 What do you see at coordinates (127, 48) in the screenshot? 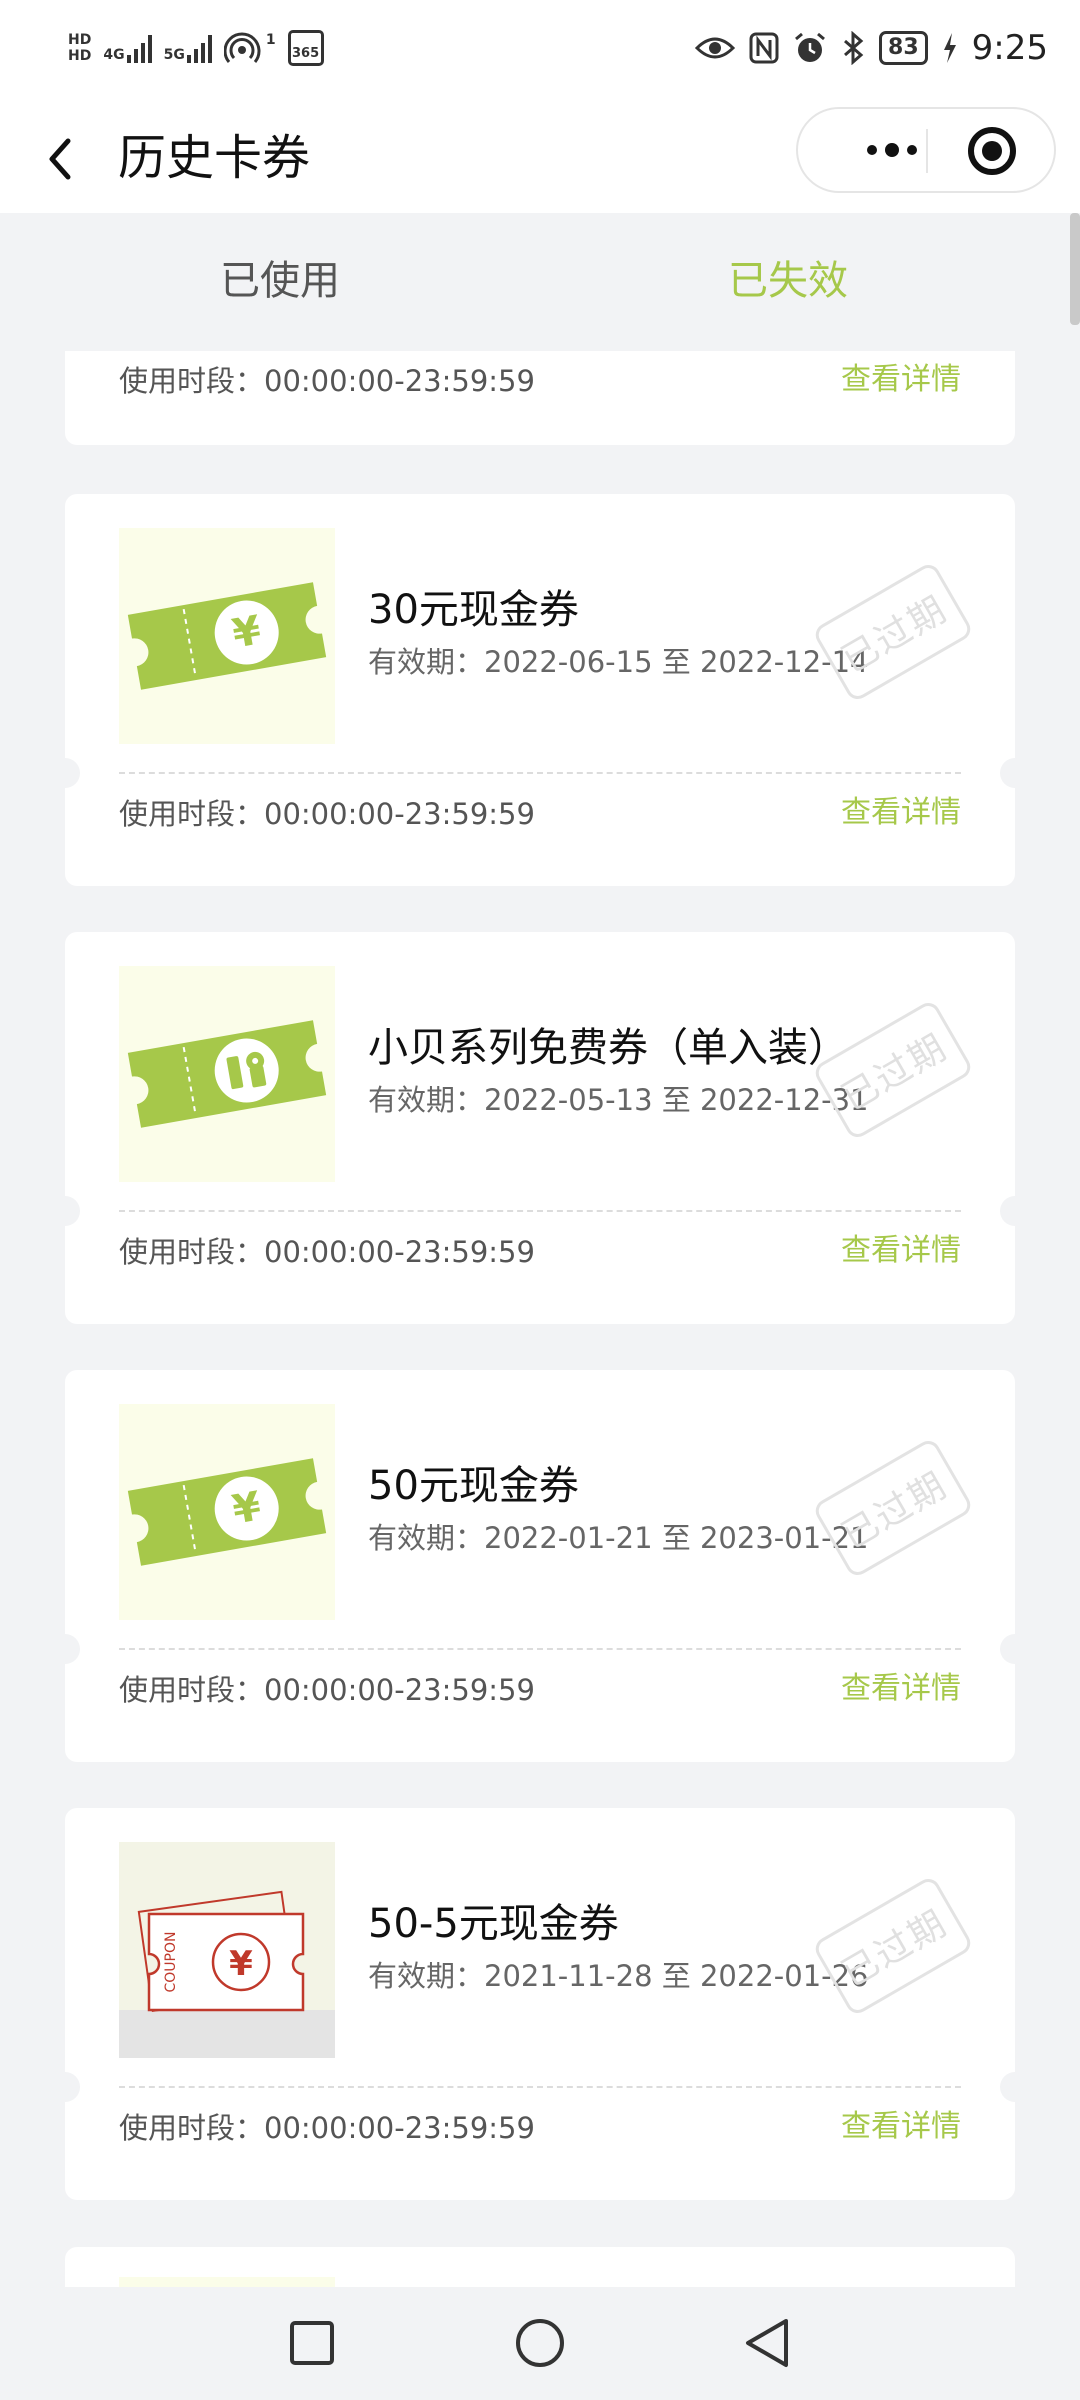
I see `signal-4g-icon: 4G` at bounding box center [127, 48].